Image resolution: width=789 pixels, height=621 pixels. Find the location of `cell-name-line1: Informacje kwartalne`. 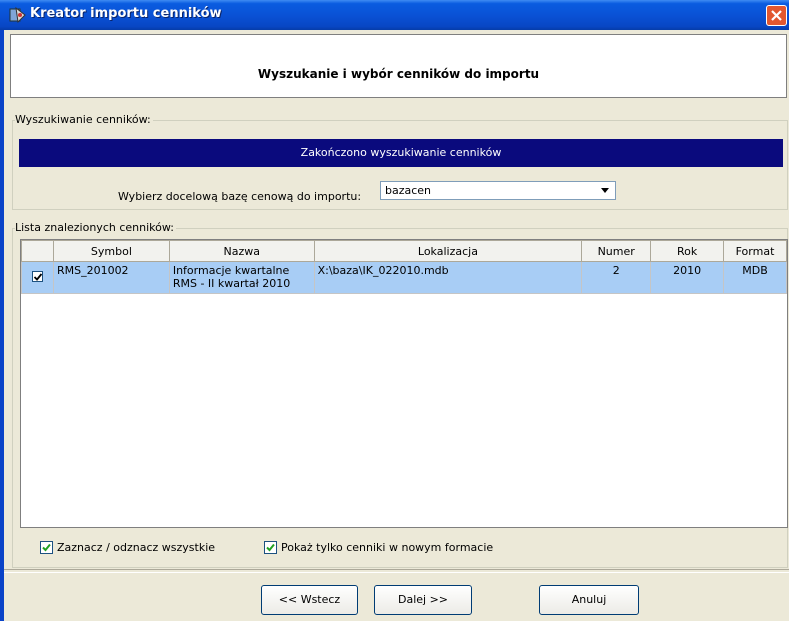

cell-name-line1: Informacje kwartalne is located at coordinates (231, 270).